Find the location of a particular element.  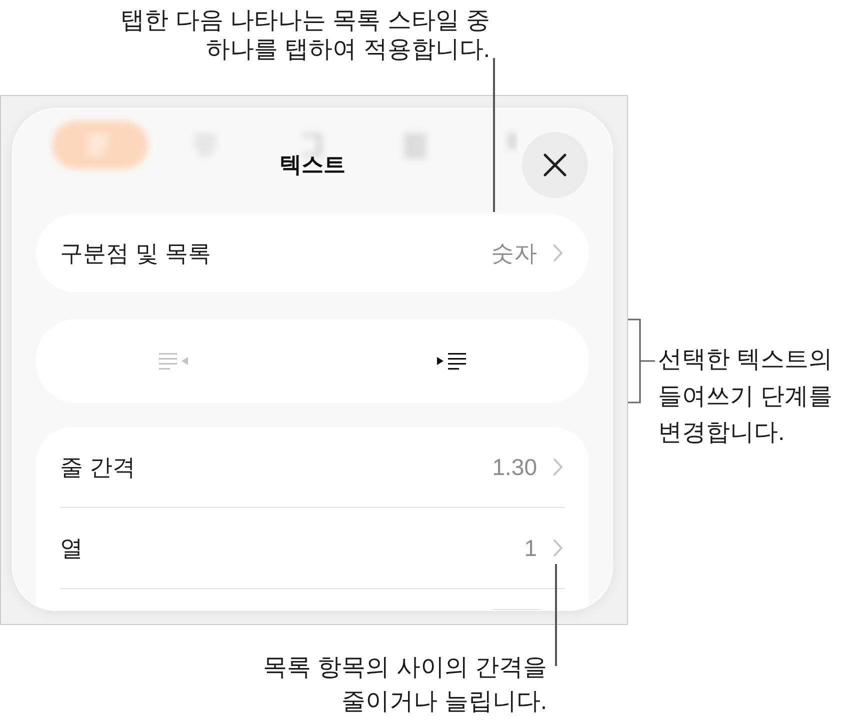

row-value: 1.30 is located at coordinates (514, 467).